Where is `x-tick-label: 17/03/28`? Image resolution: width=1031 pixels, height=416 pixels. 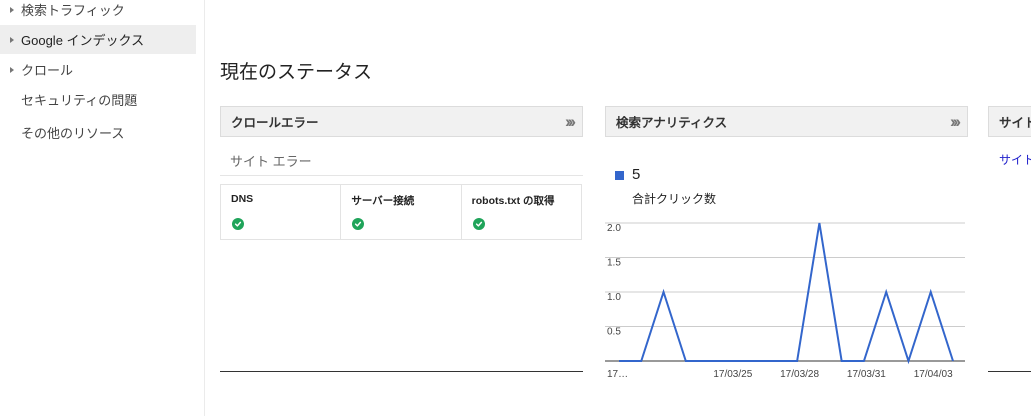 x-tick-label: 17/03/28 is located at coordinates (799, 374).